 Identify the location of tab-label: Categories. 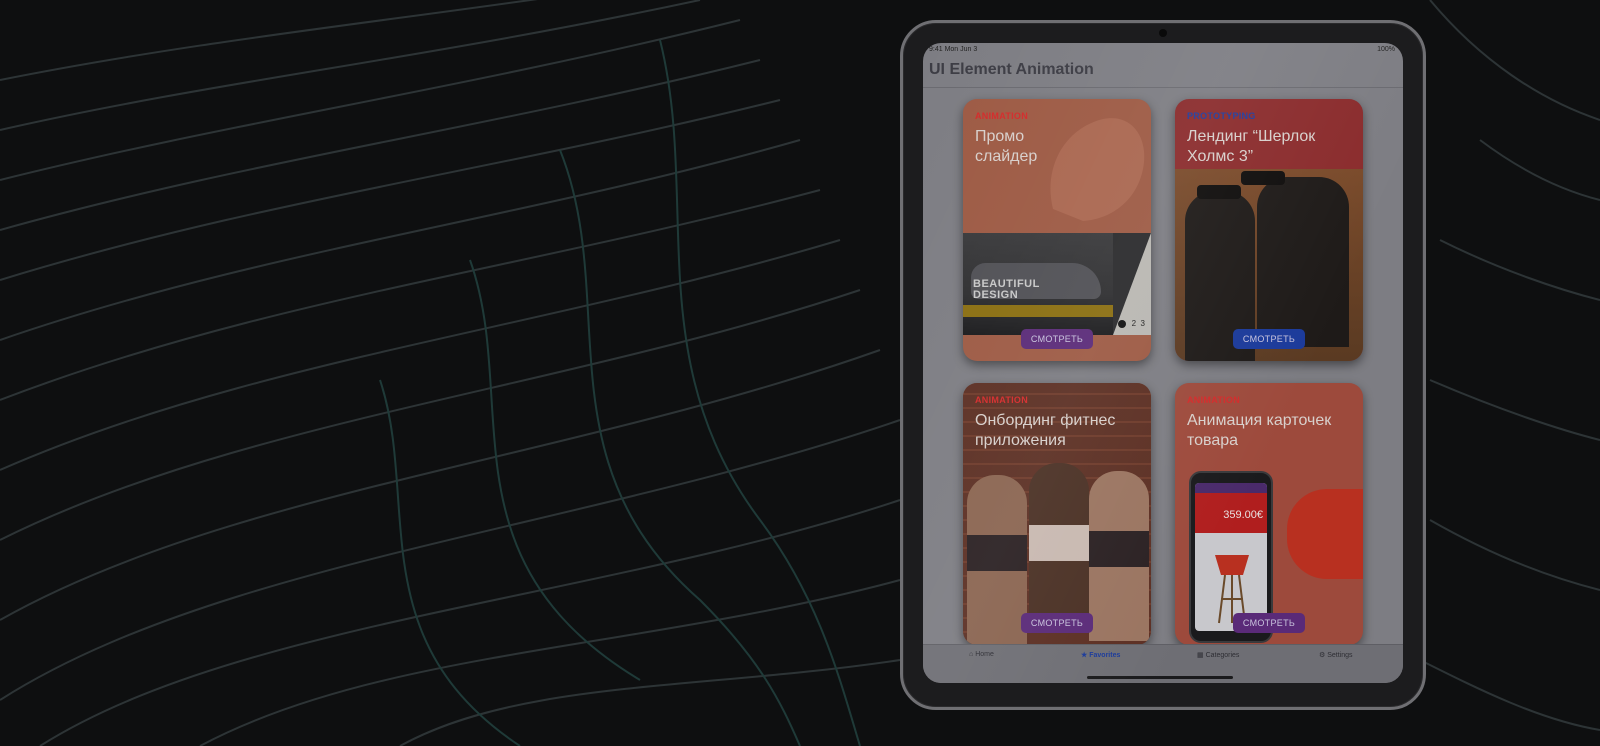
(1222, 655).